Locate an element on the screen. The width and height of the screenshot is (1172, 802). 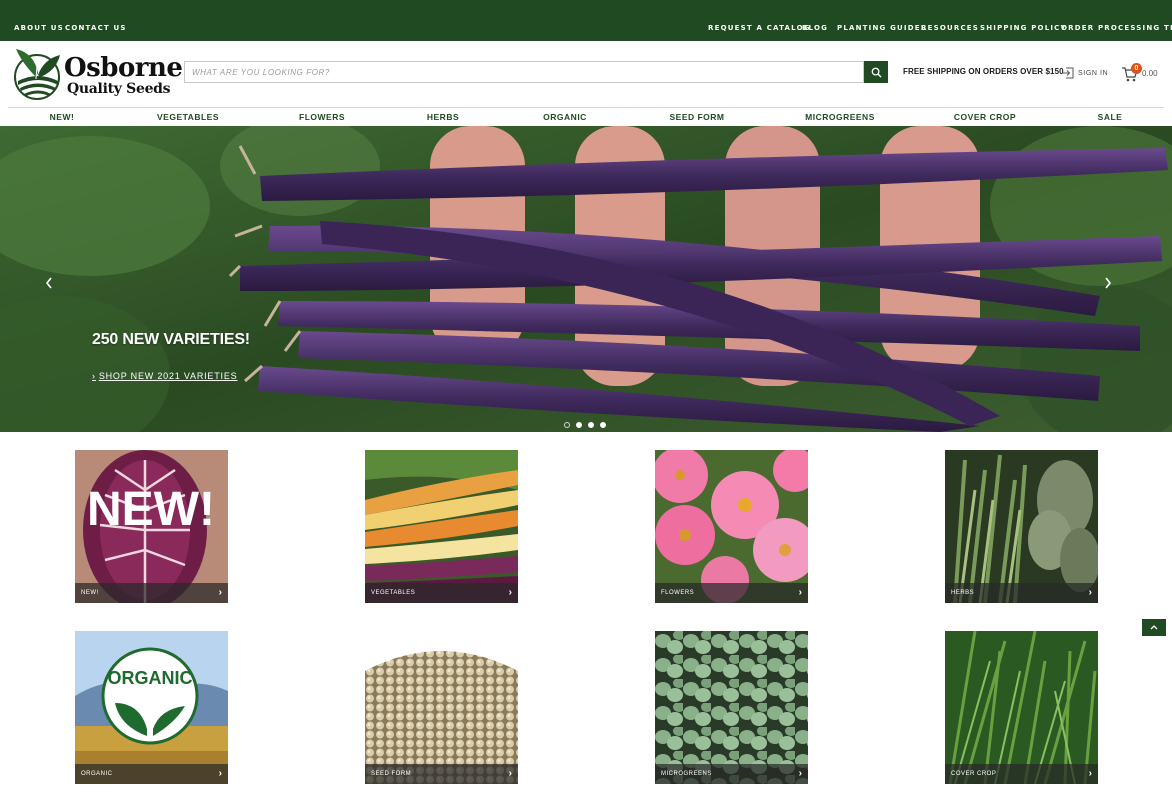
radicchio-image: NEW! is located at coordinates (151, 526).